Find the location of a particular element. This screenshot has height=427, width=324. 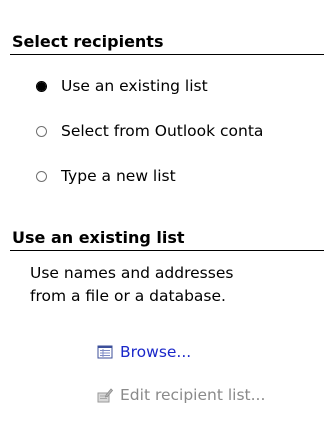

radio-select-outlook-contacts: Select from Outlook conta is located at coordinates (149, 131).